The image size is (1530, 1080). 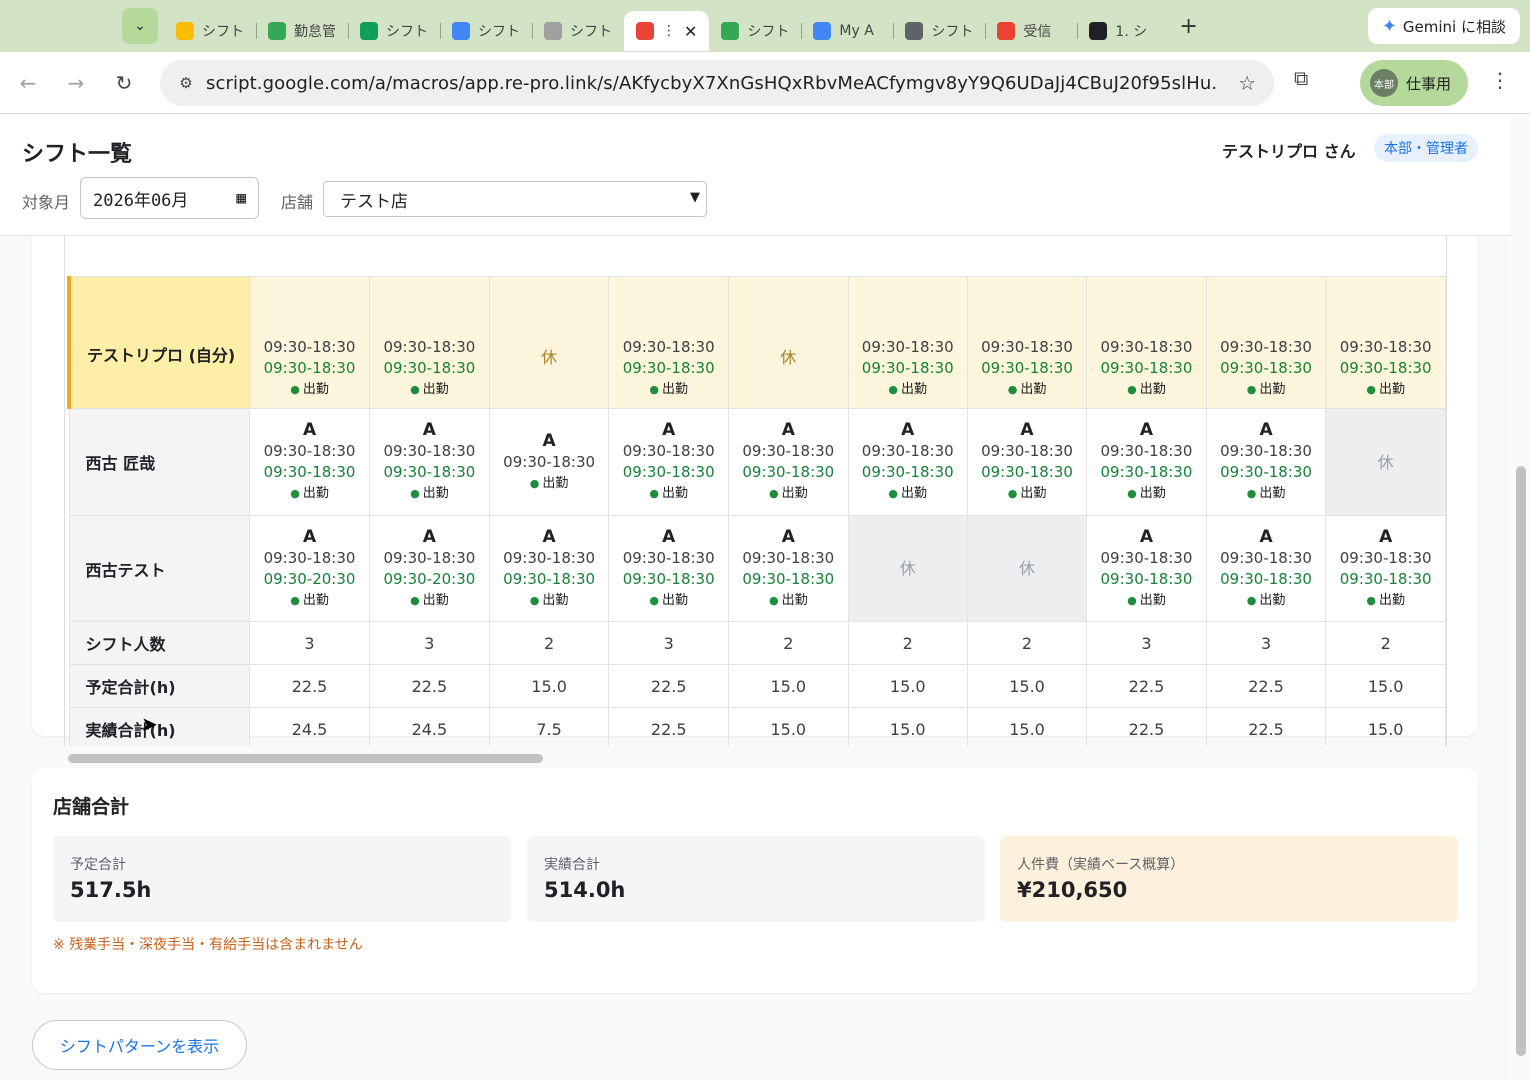 What do you see at coordinates (1301, 78) in the screenshot?
I see `extensions-puzzle-icon: ⧉` at bounding box center [1301, 78].